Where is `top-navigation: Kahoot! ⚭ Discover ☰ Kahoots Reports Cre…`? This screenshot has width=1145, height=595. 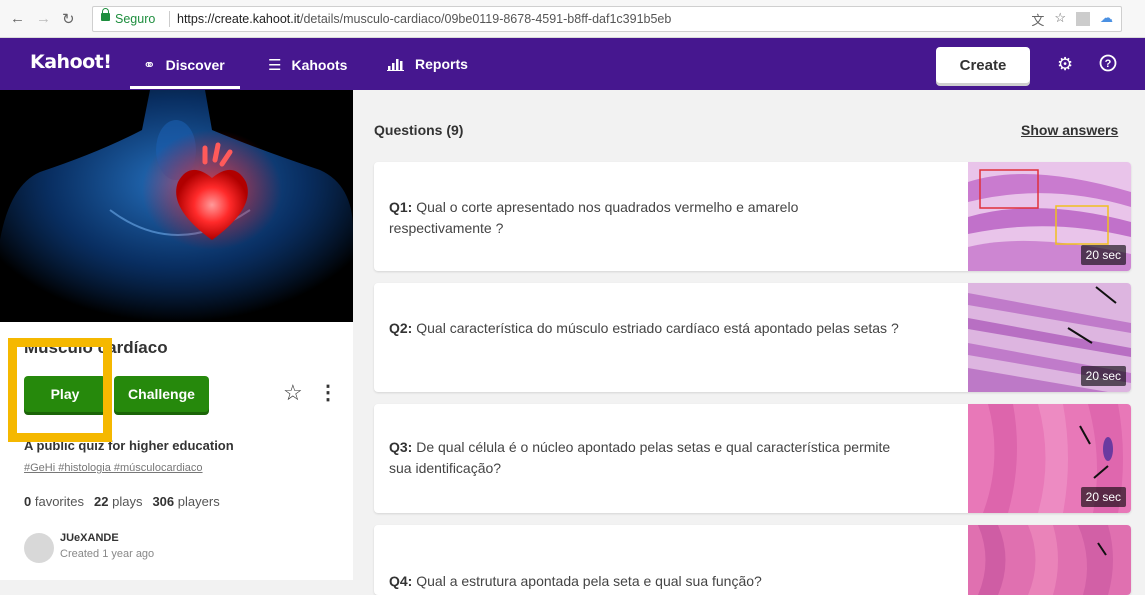
top-navigation: Kahoot! ⚭ Discover ☰ Kahoots Reports Cre… is located at coordinates (572, 64).